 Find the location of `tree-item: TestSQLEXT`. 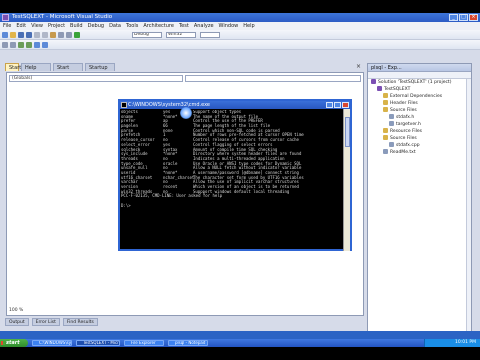

tree-item: TestSQLEXT is located at coordinates (419, 89).